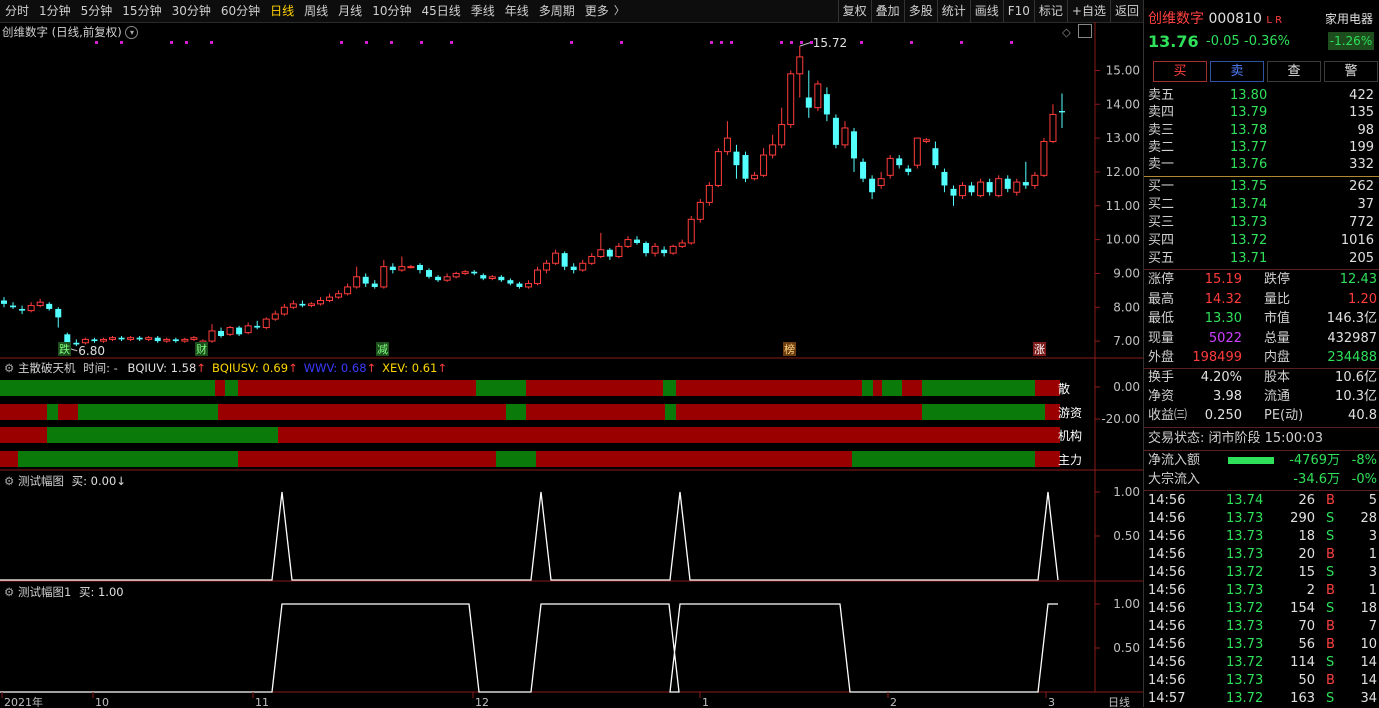  Describe the element at coordinates (1249, 147) in the screenshot. I see `level-price: 13.77` at that location.